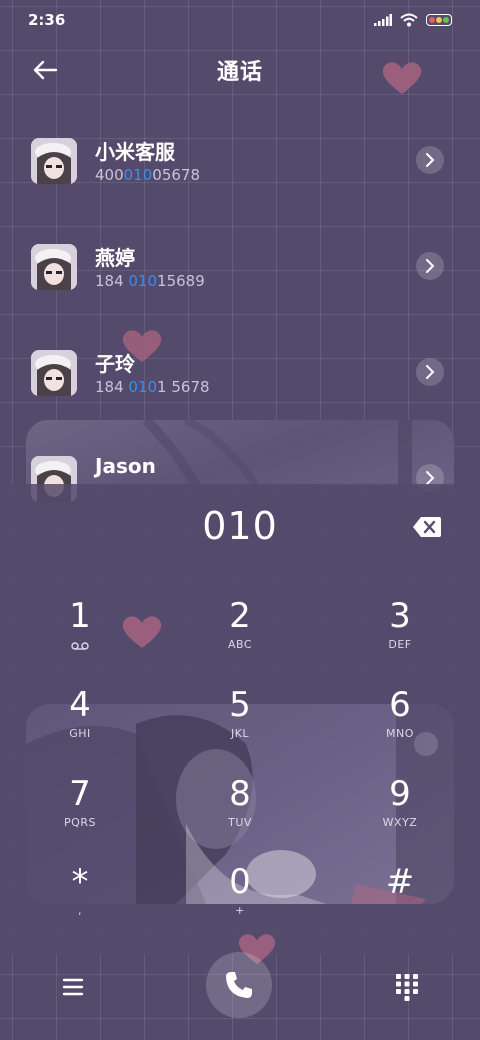  What do you see at coordinates (402, 78) in the screenshot?
I see `heart-icon` at bounding box center [402, 78].